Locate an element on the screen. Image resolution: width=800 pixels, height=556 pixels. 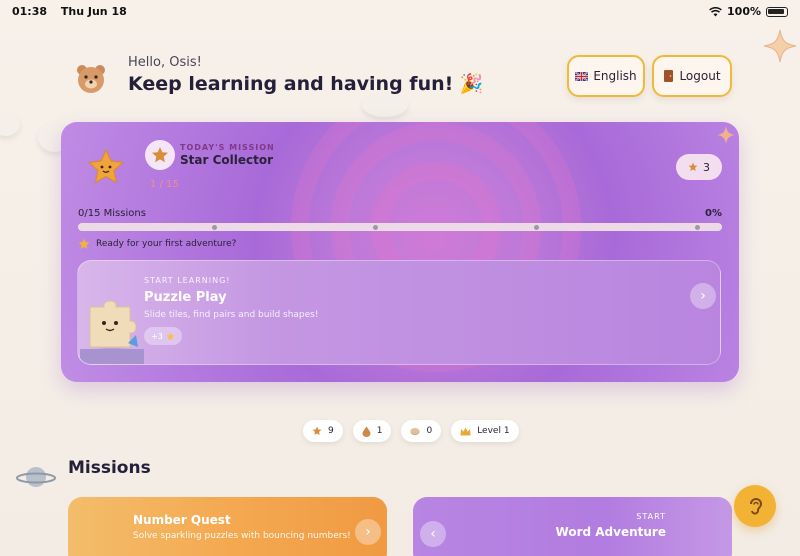
status-date: Thu Jun 18 is located at coordinates (93, 11).